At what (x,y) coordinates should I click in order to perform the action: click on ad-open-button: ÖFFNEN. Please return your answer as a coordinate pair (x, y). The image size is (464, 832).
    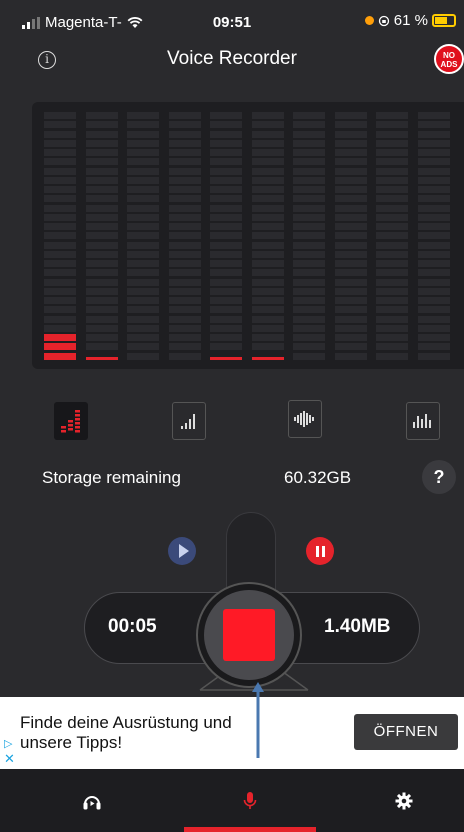
    Looking at the image, I should click on (406, 732).